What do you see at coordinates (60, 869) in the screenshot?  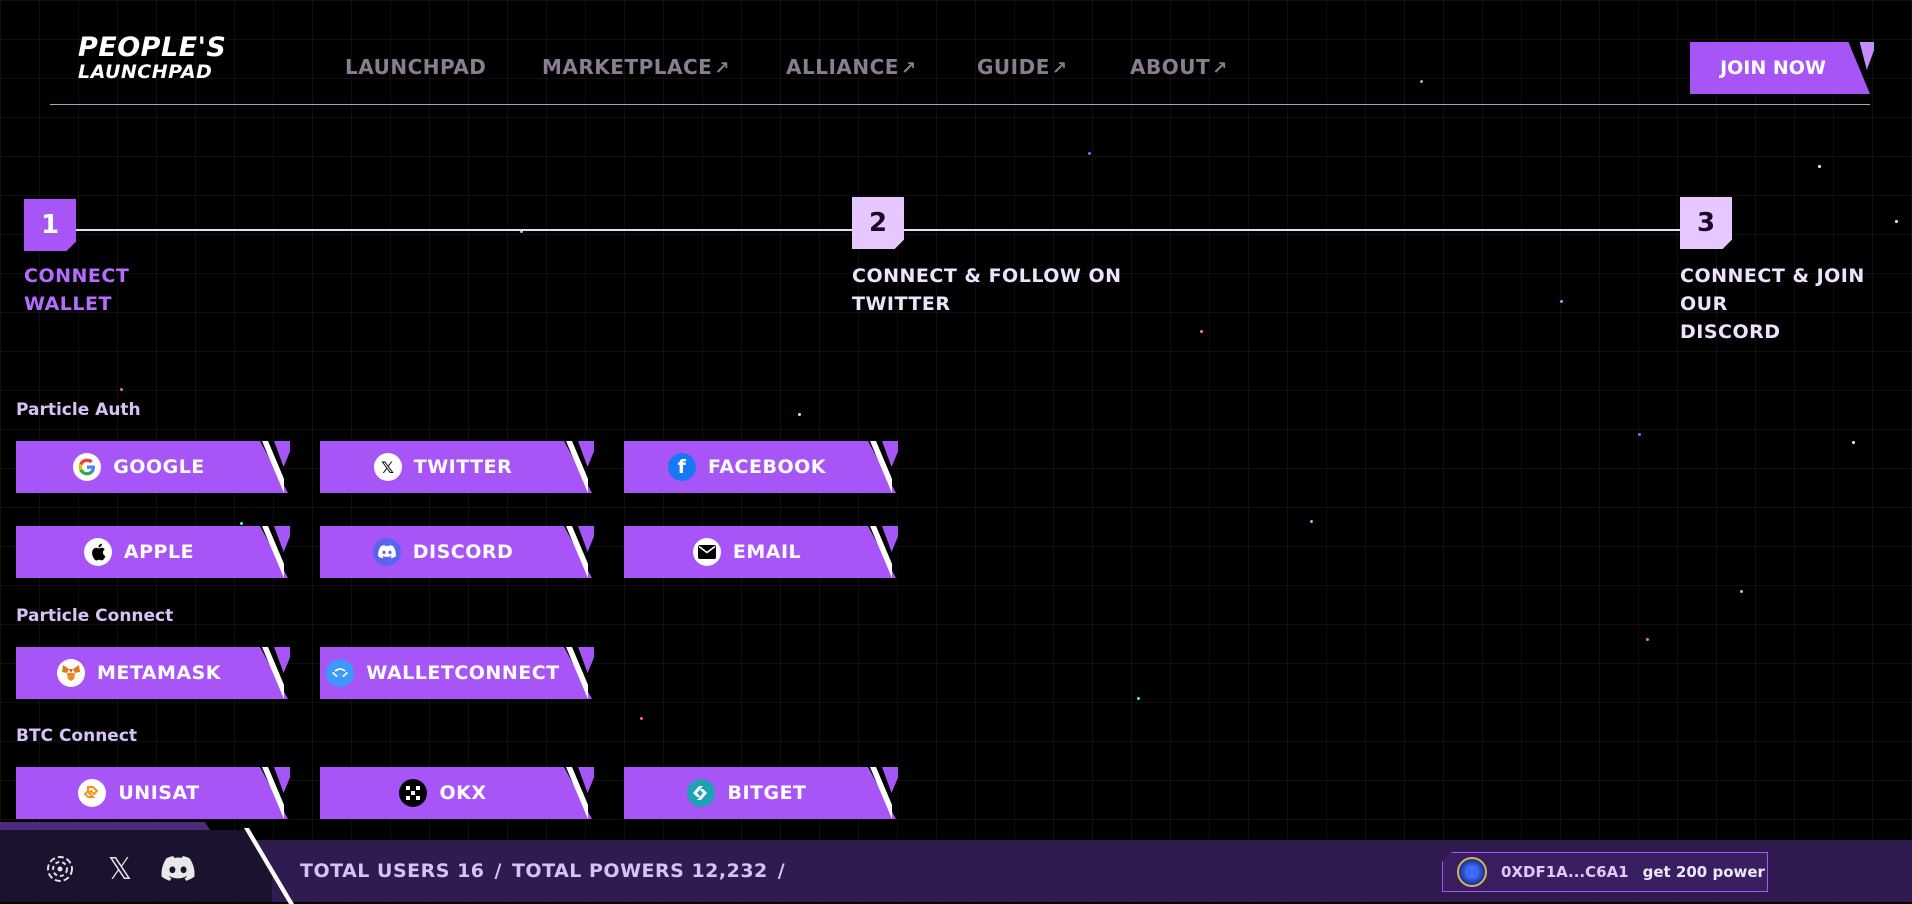 I see `particle-network-icon` at bounding box center [60, 869].